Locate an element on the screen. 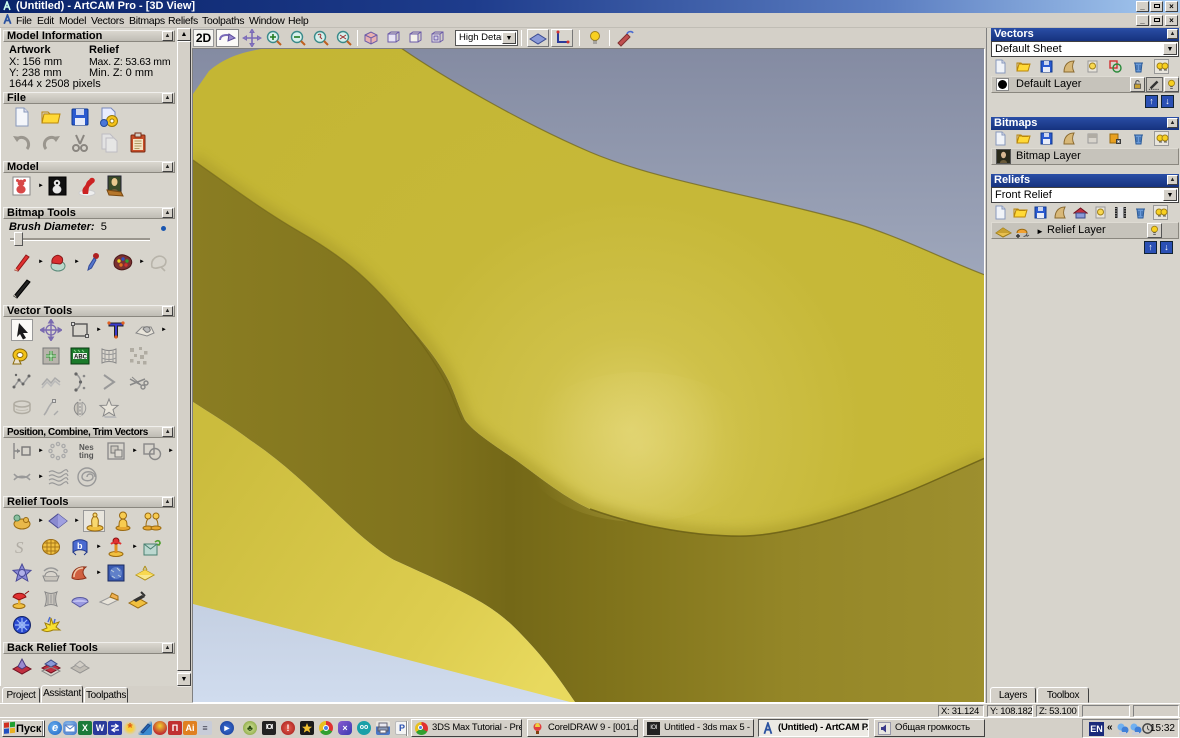 The image size is (1180, 738). svg-text: b is located at coordinates (80, 546).